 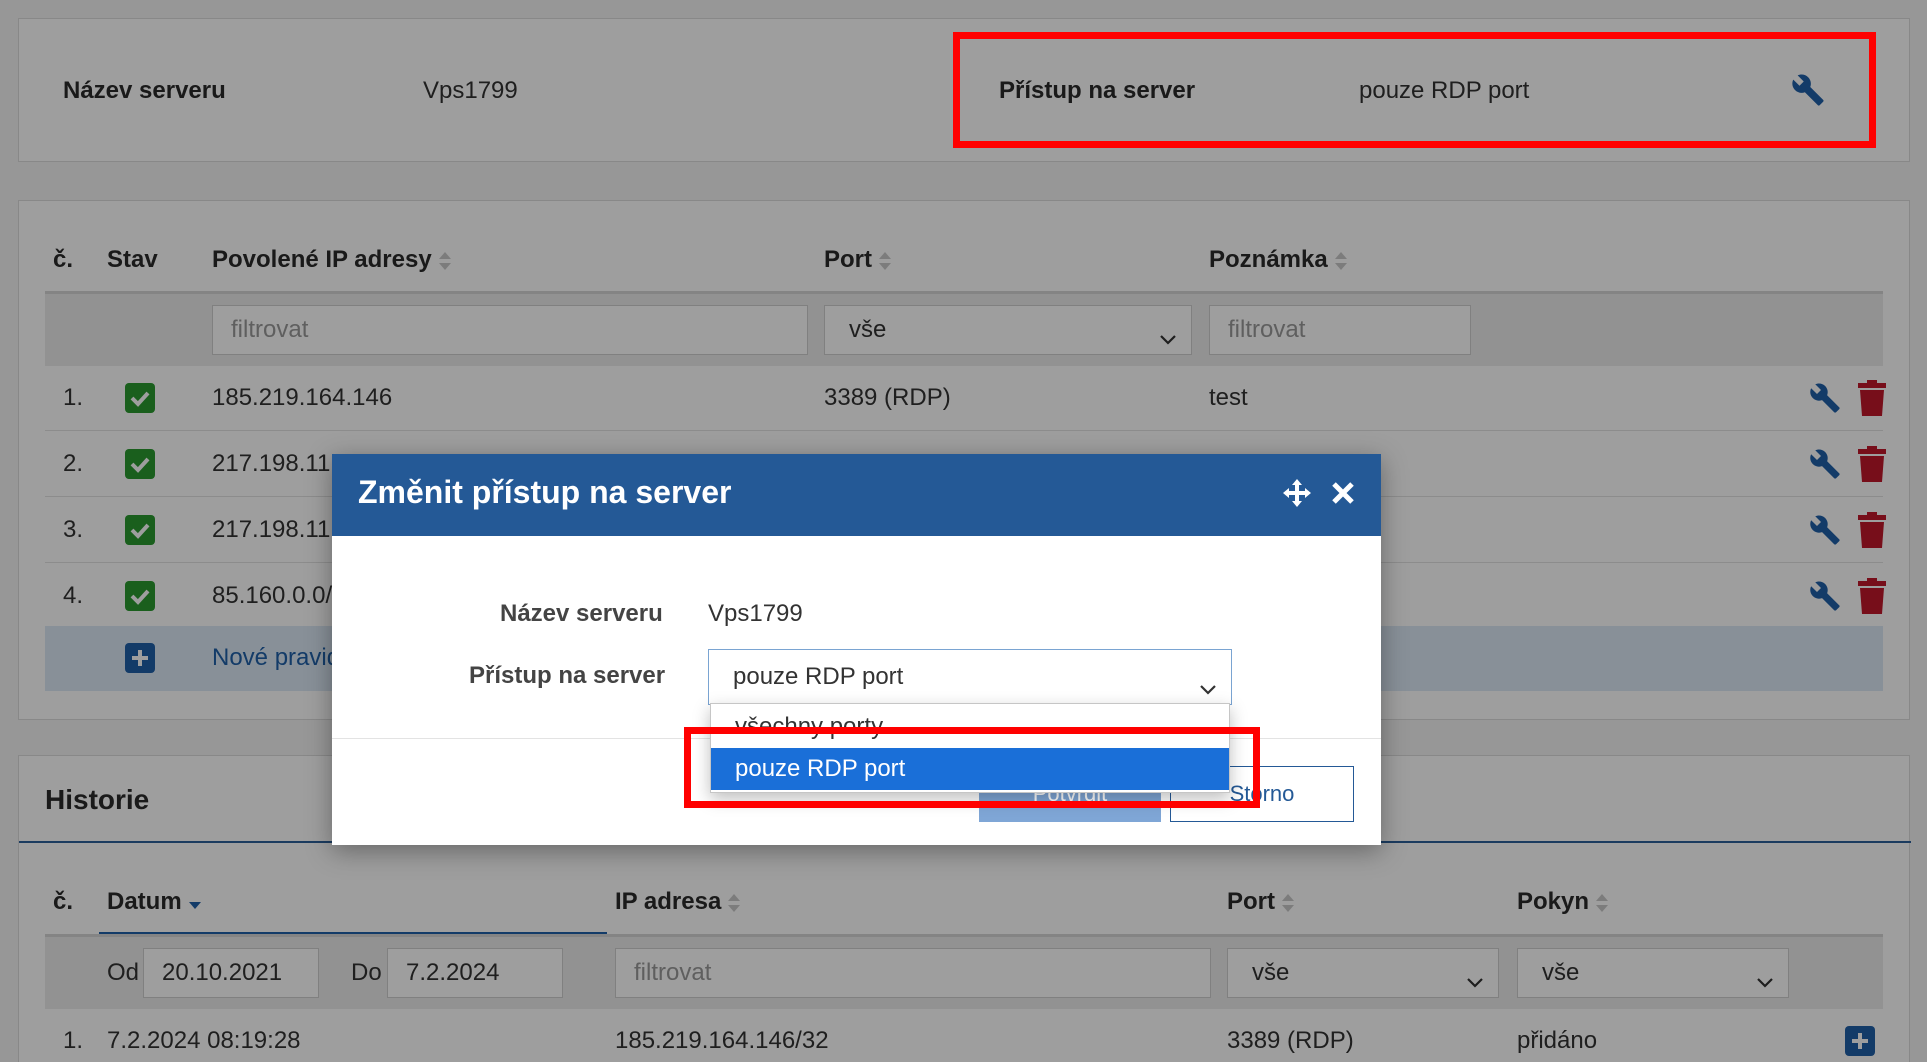 What do you see at coordinates (545, 492) in the screenshot?
I see `dialog-title: Změnit přístup na server` at bounding box center [545, 492].